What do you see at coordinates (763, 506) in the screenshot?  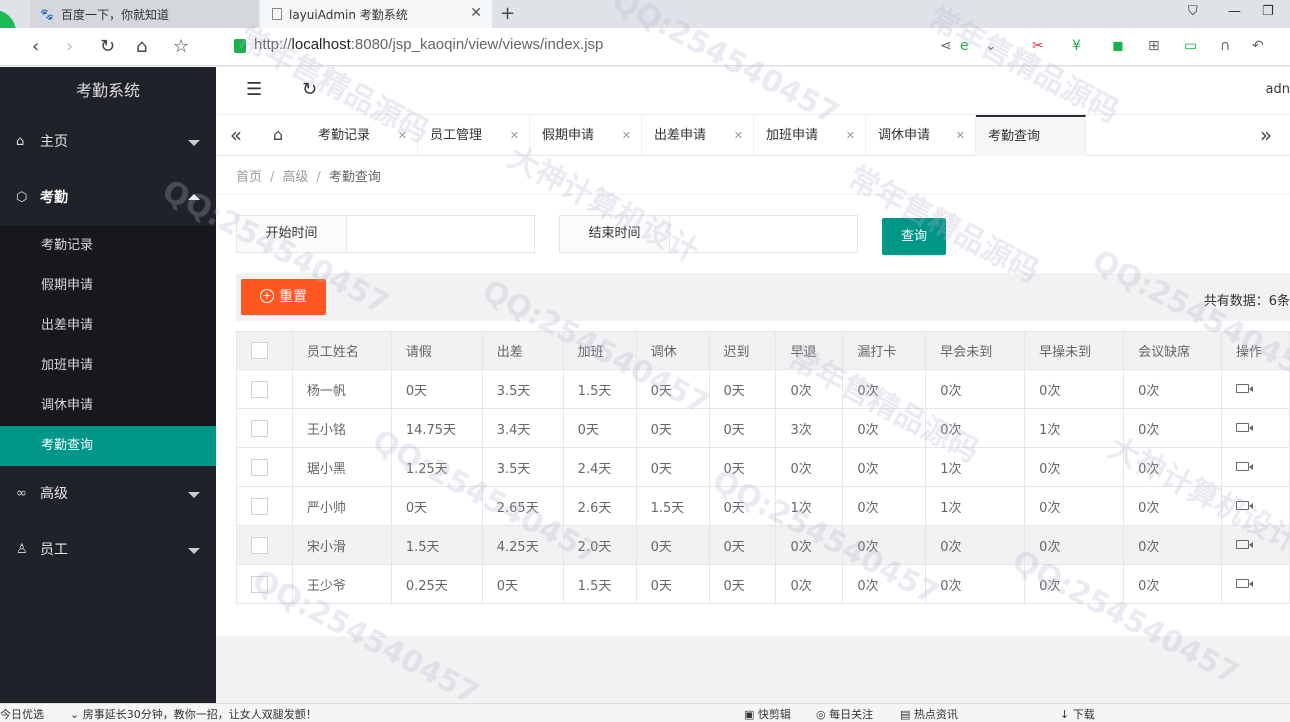 I see `table-row: 严小帅 0天 2.65天 2.6天 1.5天 0天 1次 0次 1次 0次 0次` at bounding box center [763, 506].